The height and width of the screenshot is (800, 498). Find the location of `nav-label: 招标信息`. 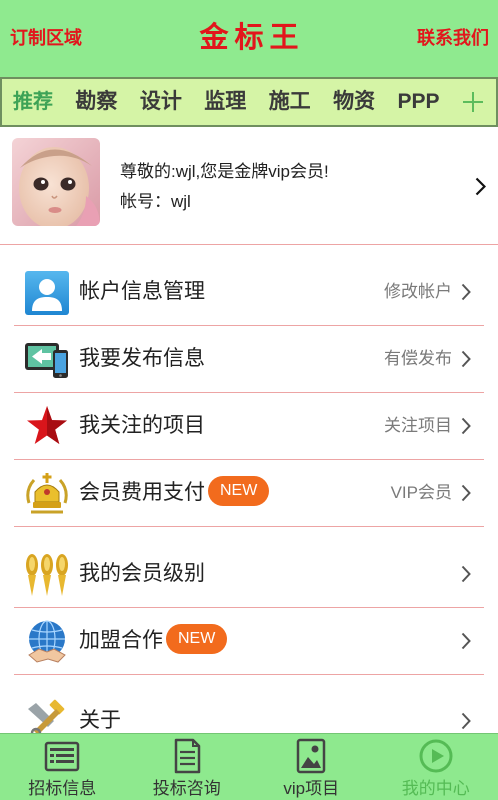

nav-label: 招标信息 is located at coordinates (62, 788).